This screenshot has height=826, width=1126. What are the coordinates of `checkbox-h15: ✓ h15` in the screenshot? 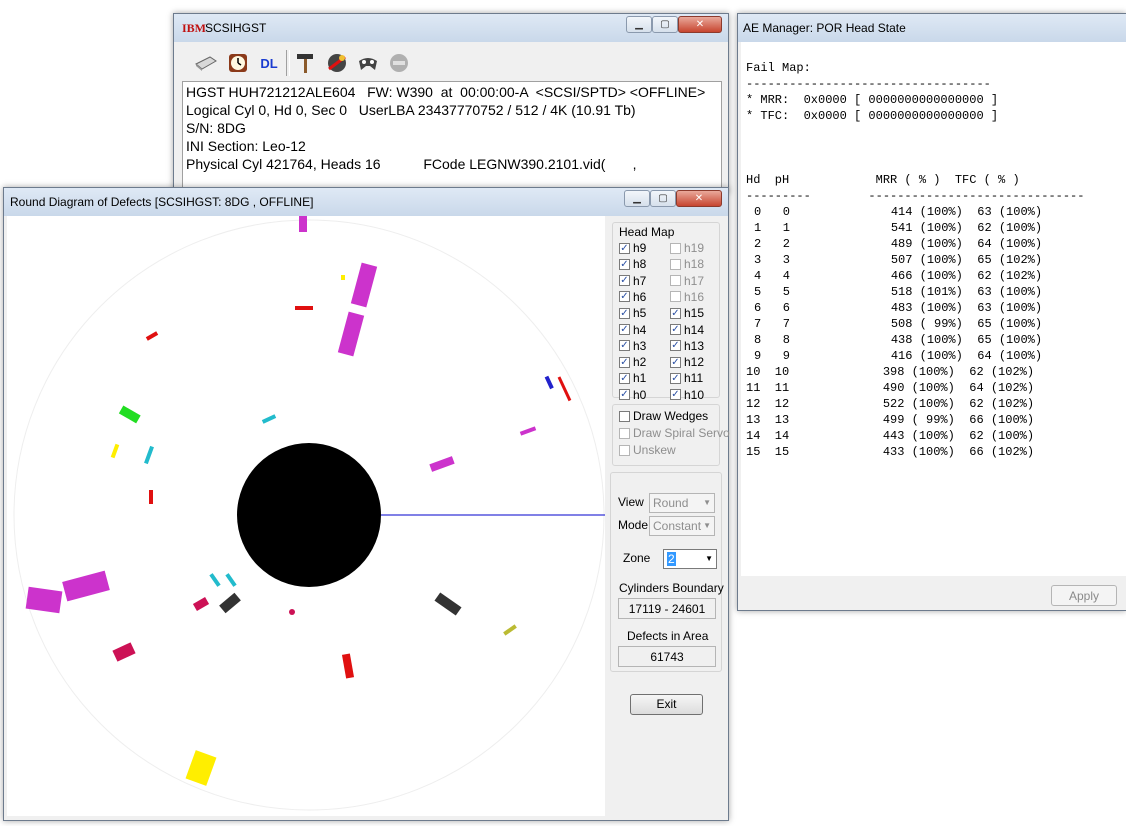 It's located at (687, 313).